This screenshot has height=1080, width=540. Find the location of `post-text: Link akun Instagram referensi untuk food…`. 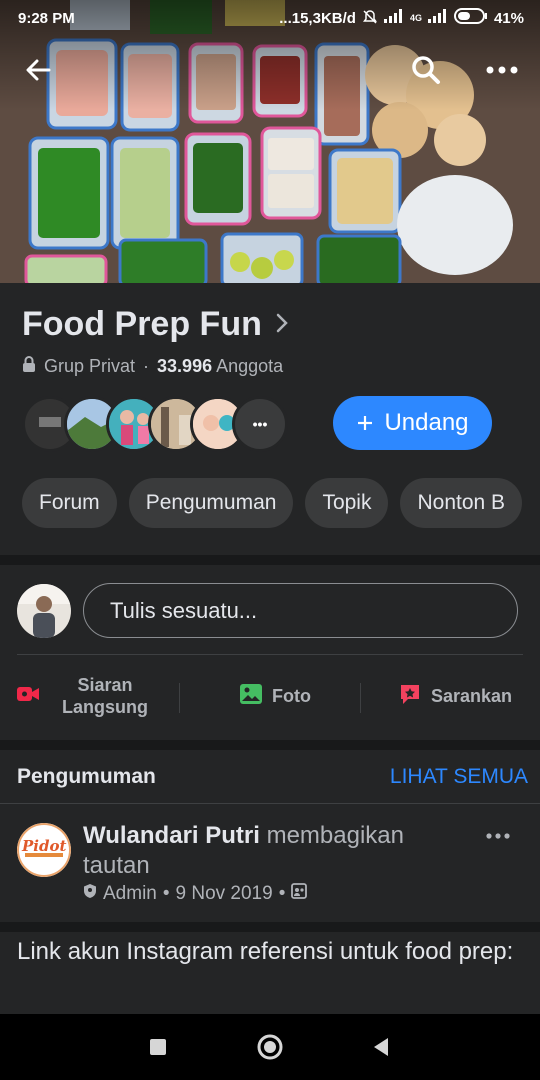

post-text: Link akun Instagram referensi untuk food… is located at coordinates (265, 951).